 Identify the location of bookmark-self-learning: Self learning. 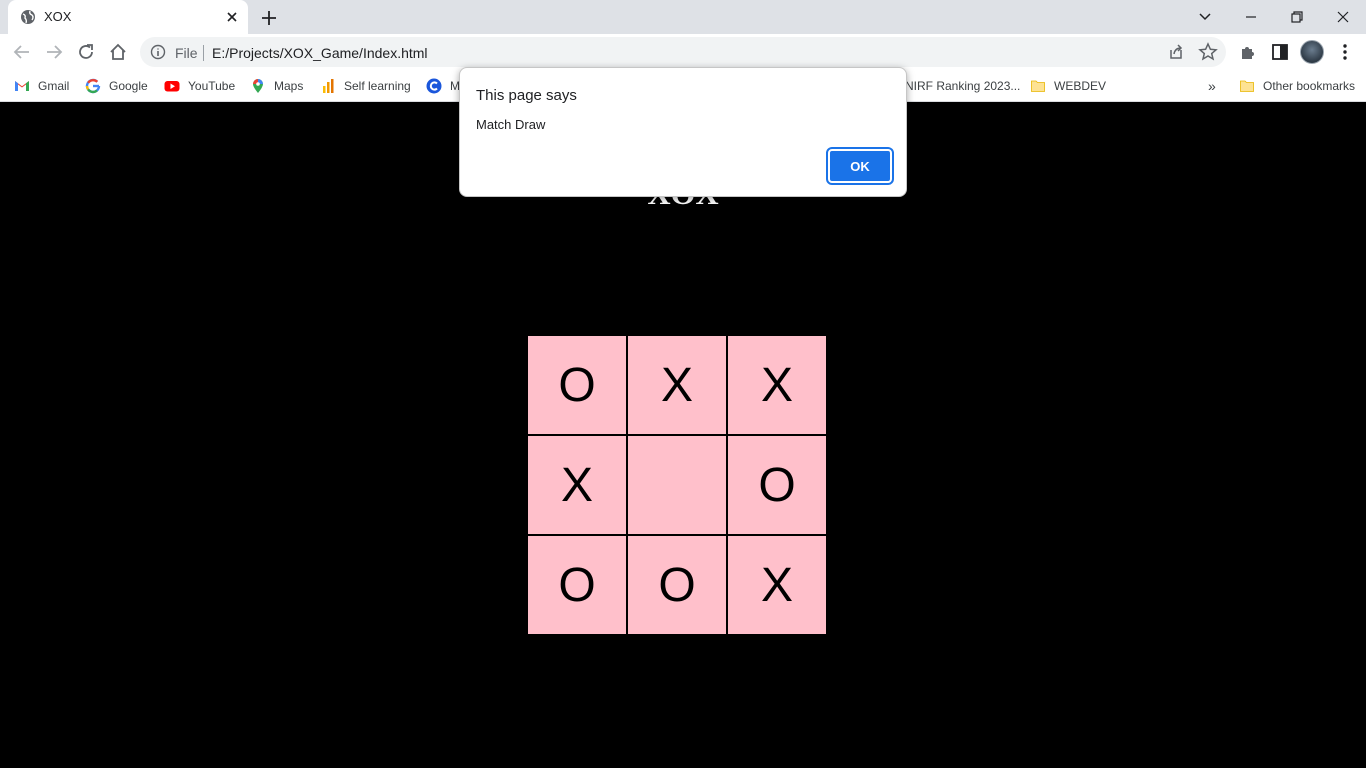
(365, 86).